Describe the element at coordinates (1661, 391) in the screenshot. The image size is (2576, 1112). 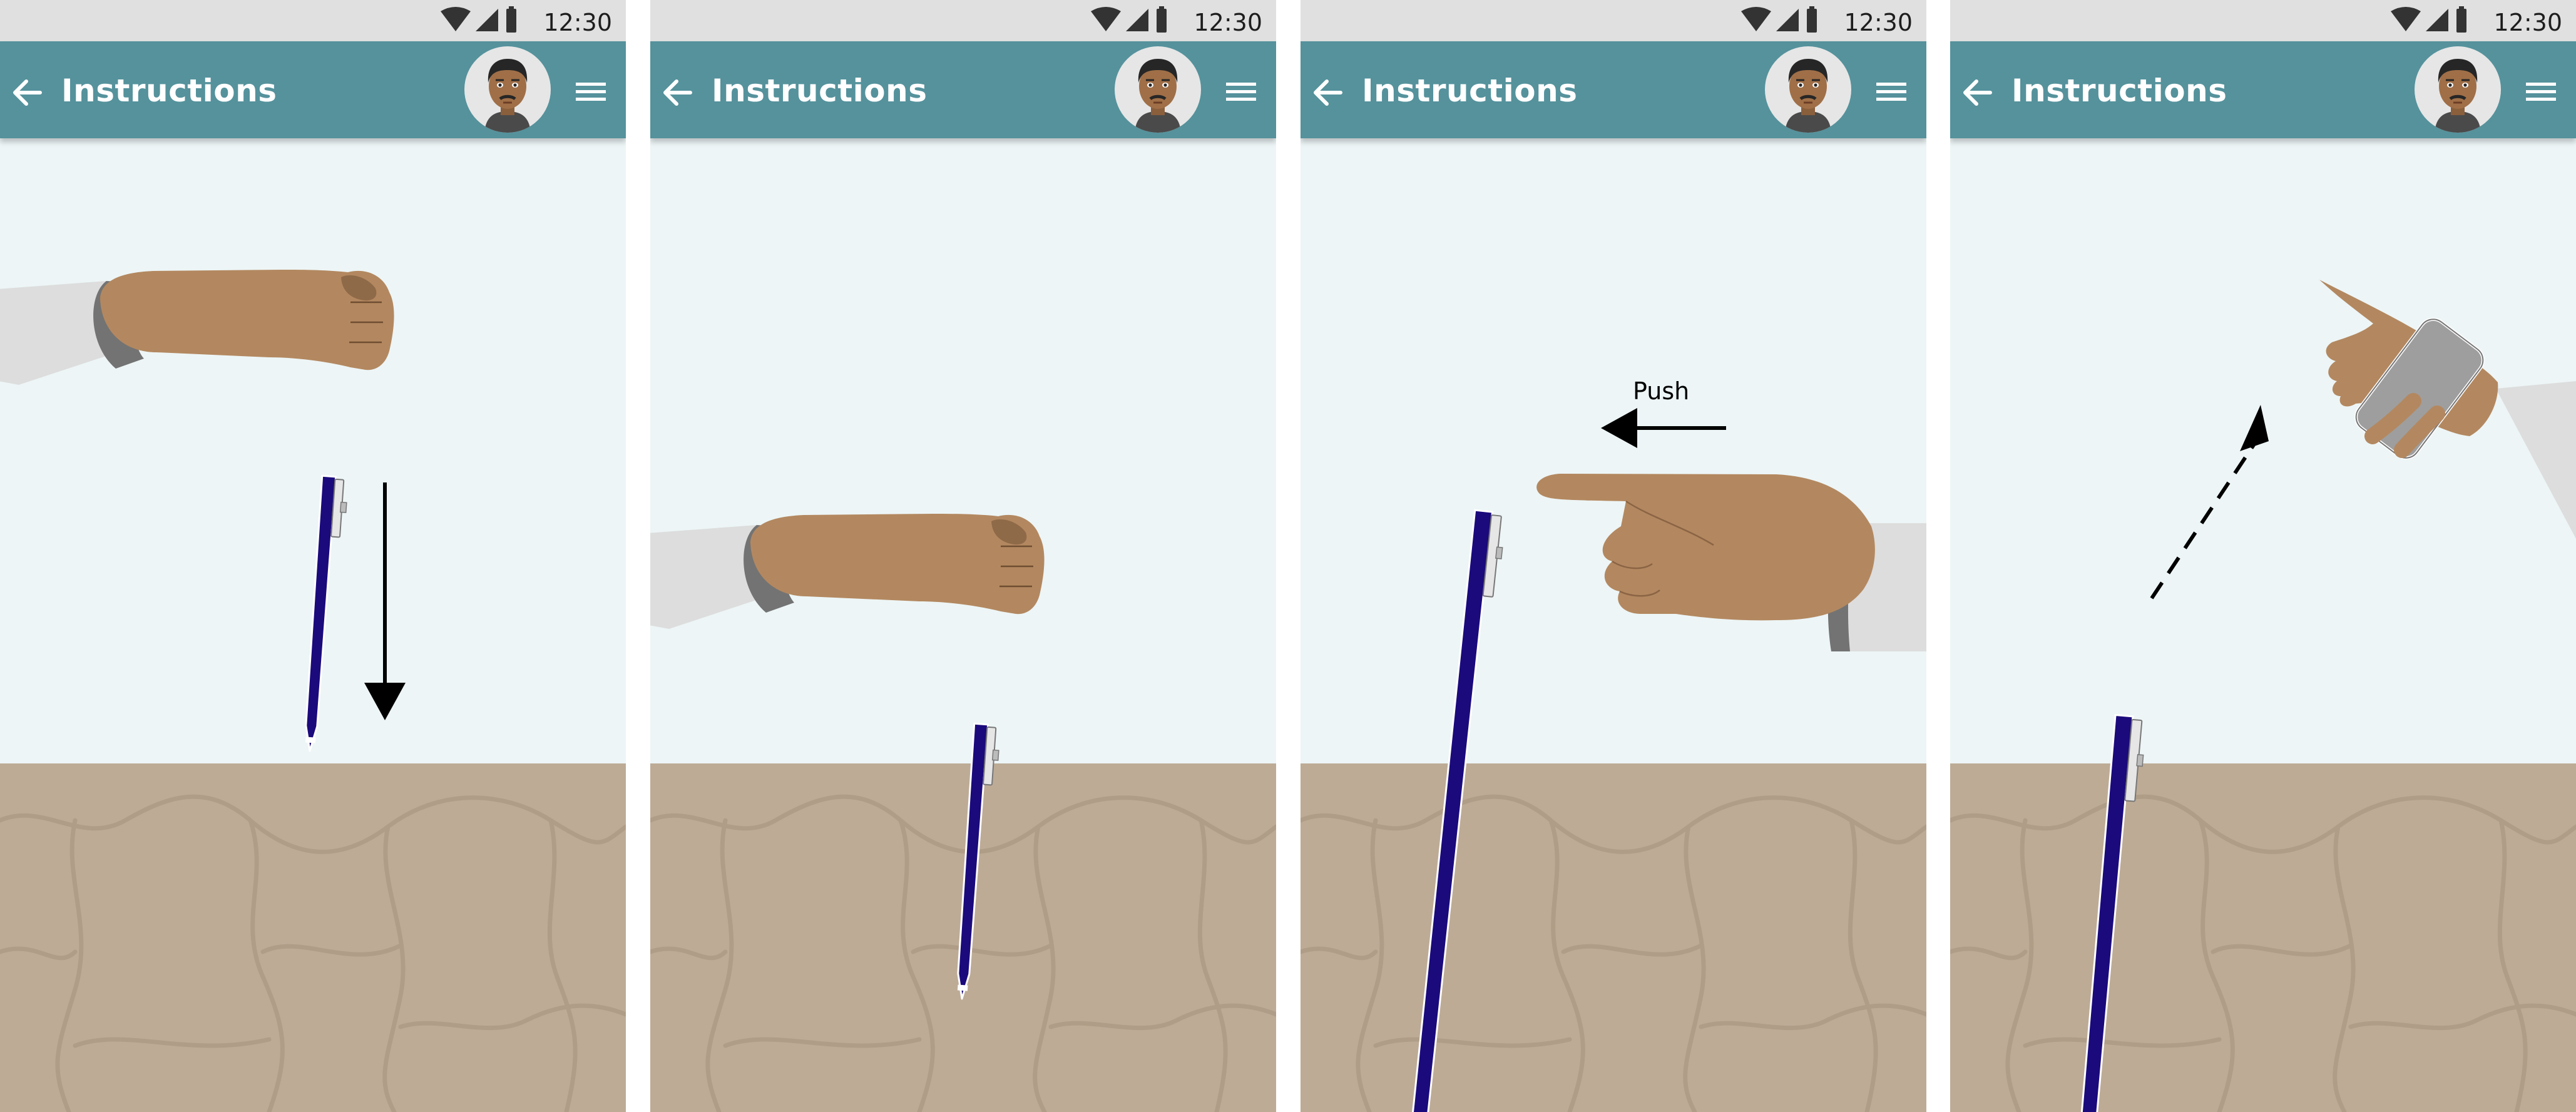
I see `push-label: Push` at that location.